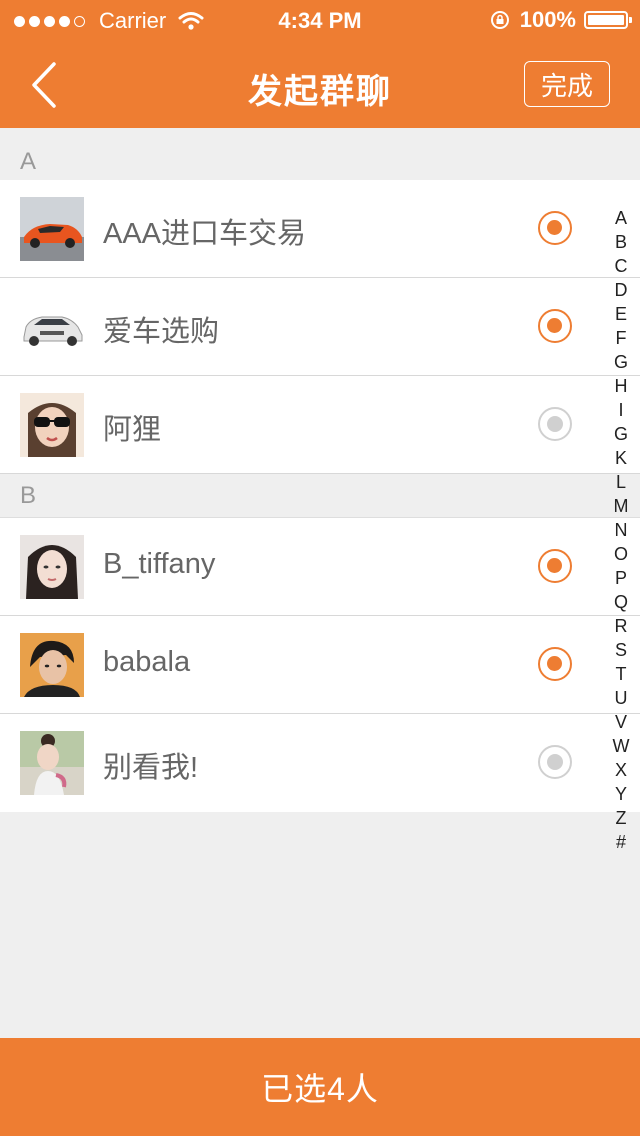  What do you see at coordinates (621, 674) in the screenshot?
I see `index-letter: T` at bounding box center [621, 674].